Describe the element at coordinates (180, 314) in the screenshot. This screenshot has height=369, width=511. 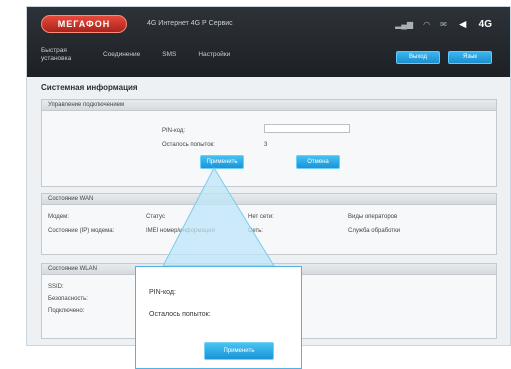
I see `popup-attempts-label: Осталось попыток:` at that location.